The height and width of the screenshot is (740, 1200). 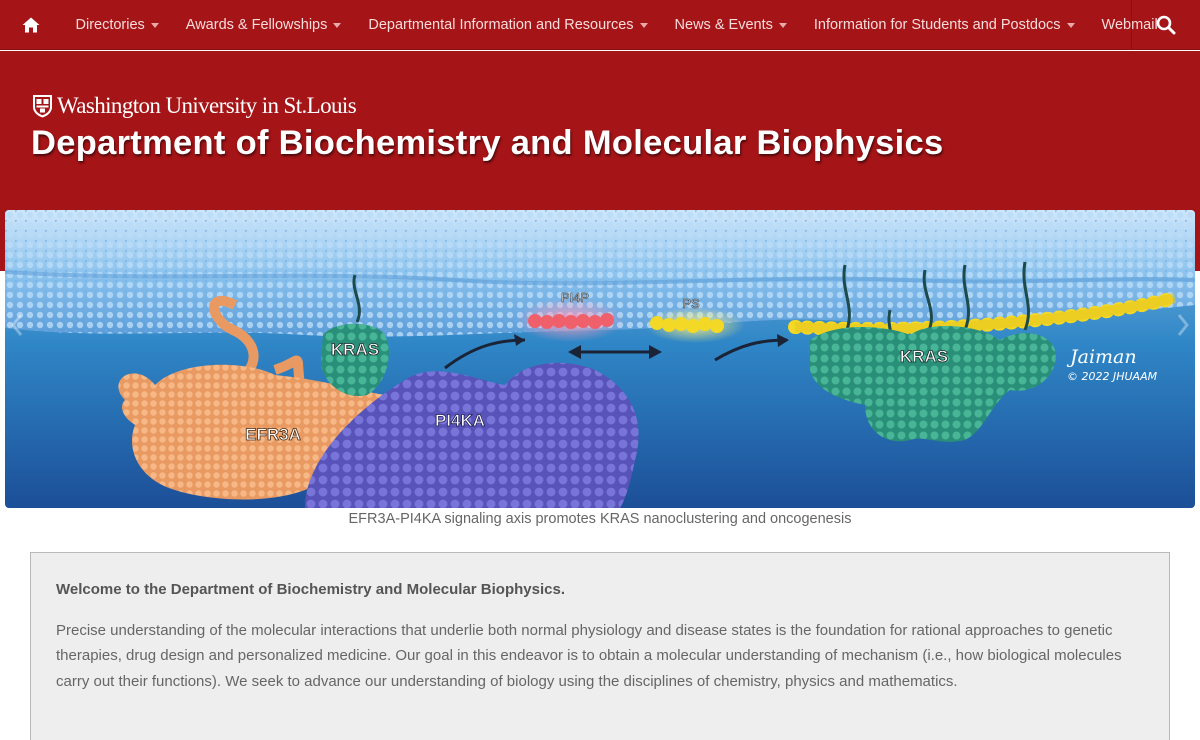 I want to click on nav-item-label: Departmental Information and Resources, so click(x=501, y=24).